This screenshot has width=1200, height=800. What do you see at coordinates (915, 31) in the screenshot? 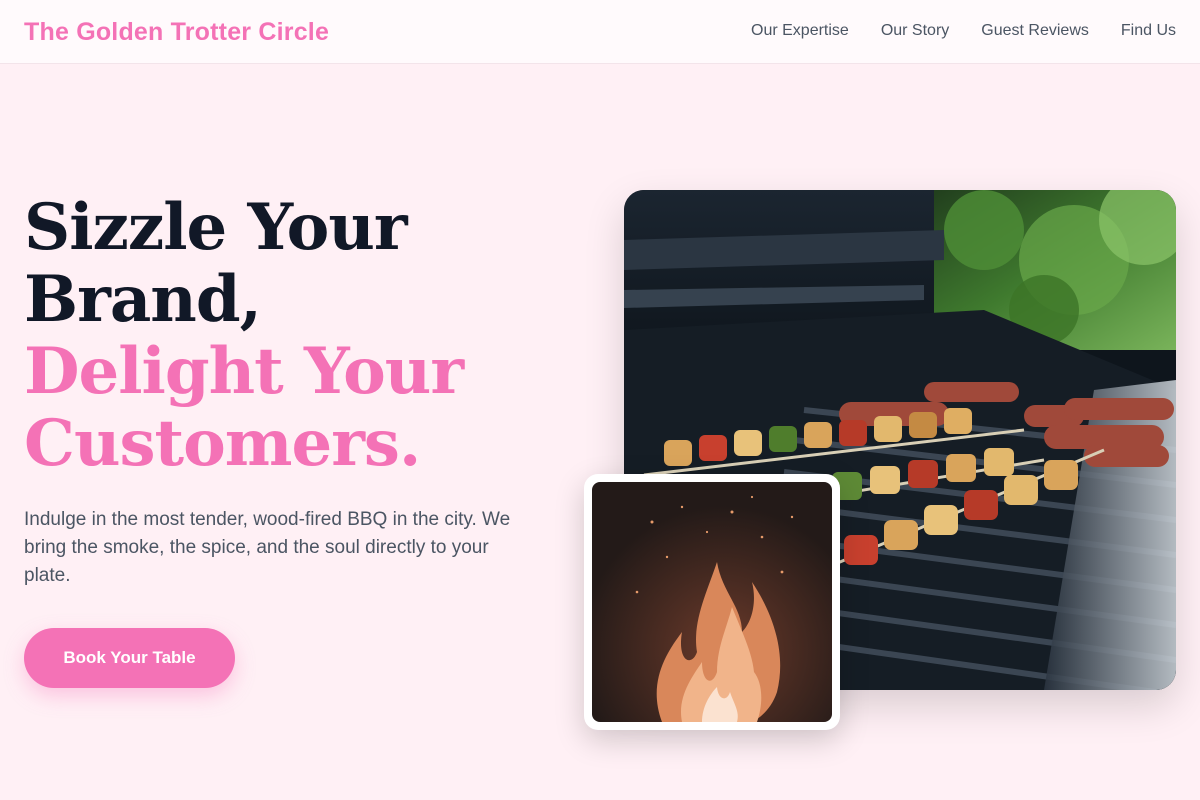
I see `nav-link-our-story: Our Story` at bounding box center [915, 31].